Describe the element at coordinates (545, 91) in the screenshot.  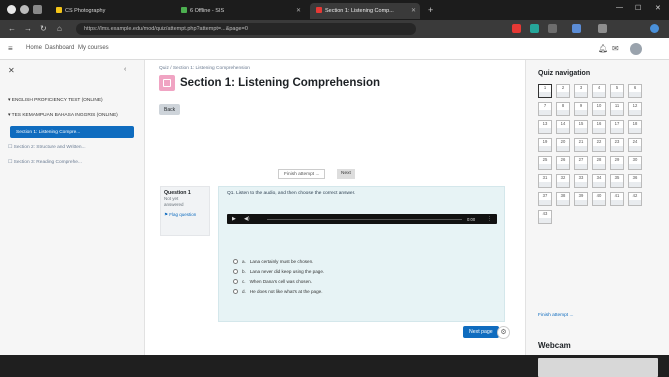
I see `quiz-nav-question-1: 1` at that location.